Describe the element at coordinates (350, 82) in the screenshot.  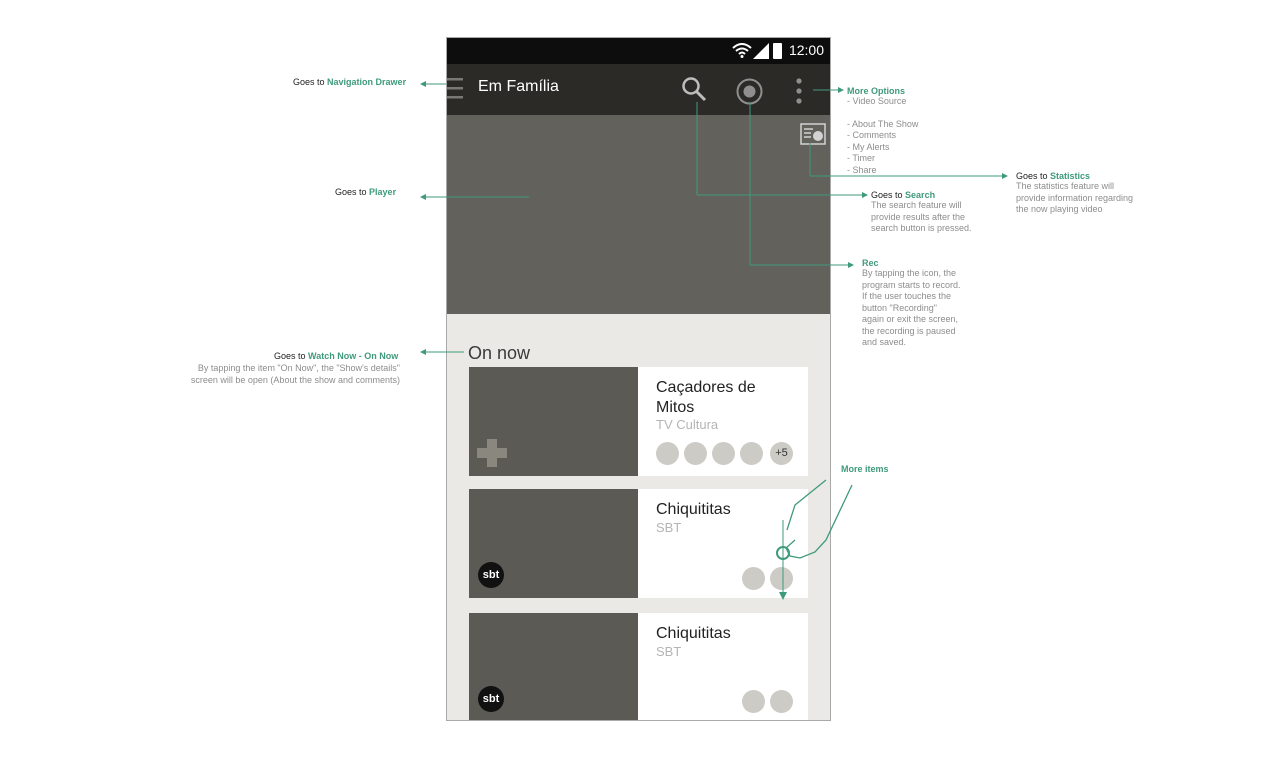
I see `annotation-nav-drawer: Goes to Navigation Drawer` at that location.